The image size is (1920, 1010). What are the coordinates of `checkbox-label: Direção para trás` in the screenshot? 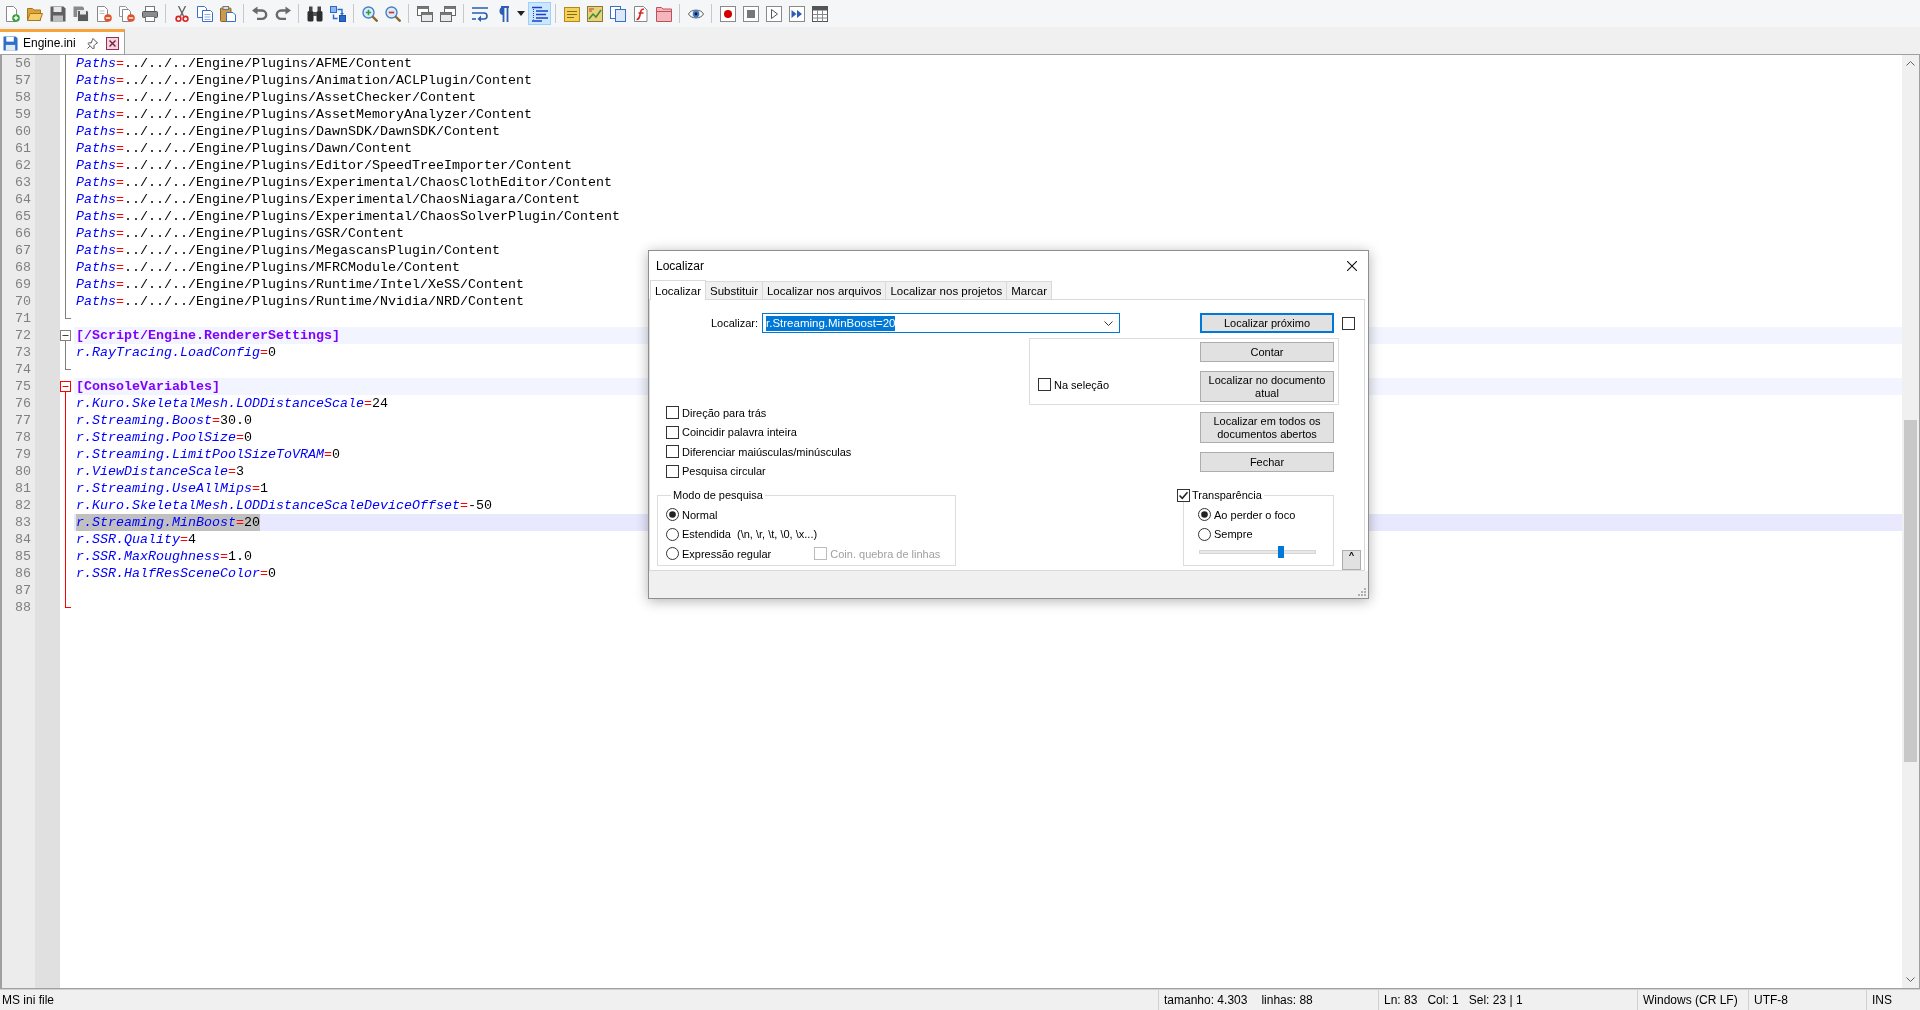 It's located at (724, 412).